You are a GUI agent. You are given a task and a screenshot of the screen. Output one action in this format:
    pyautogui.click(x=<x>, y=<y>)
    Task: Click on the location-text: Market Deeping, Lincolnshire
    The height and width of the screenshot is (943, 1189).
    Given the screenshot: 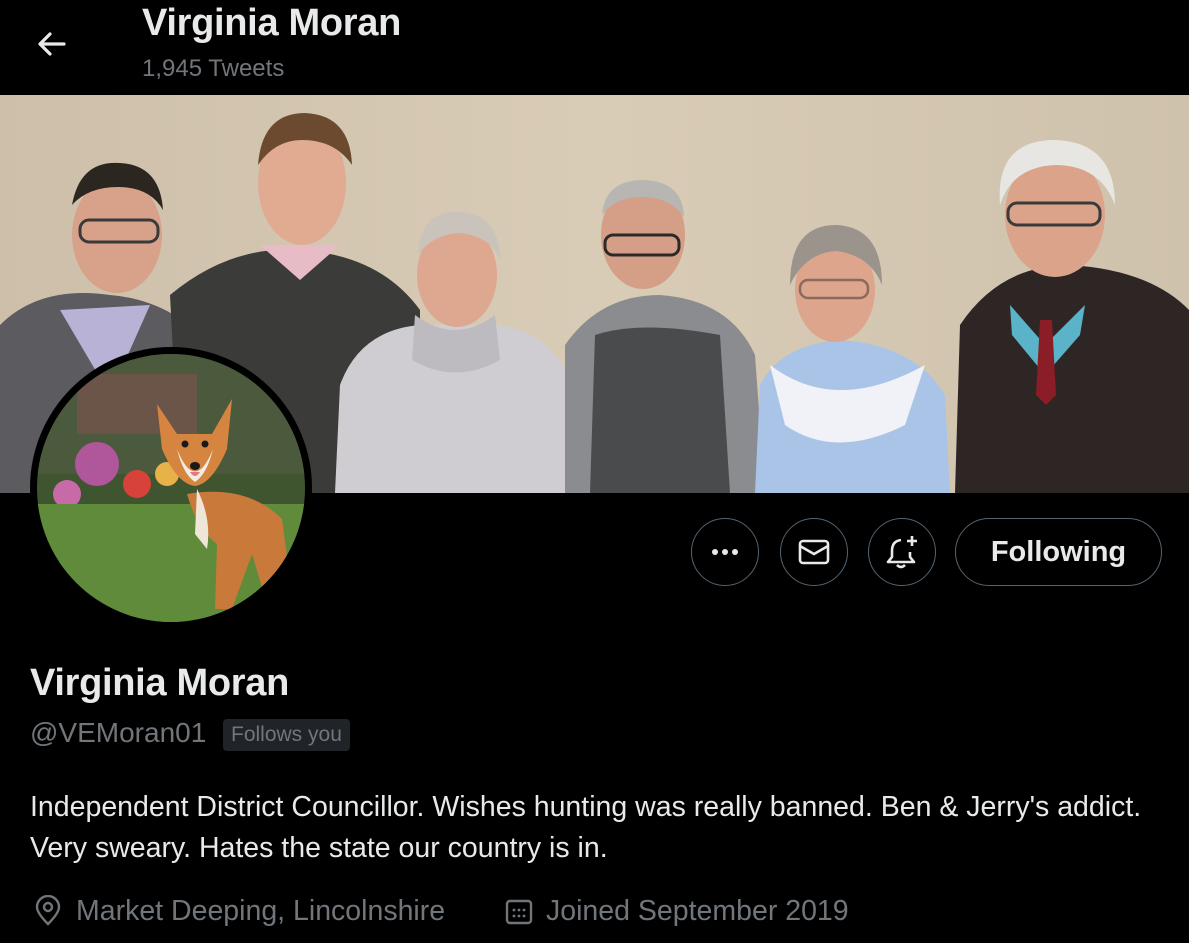 What is the action you would take?
    pyautogui.click(x=261, y=910)
    